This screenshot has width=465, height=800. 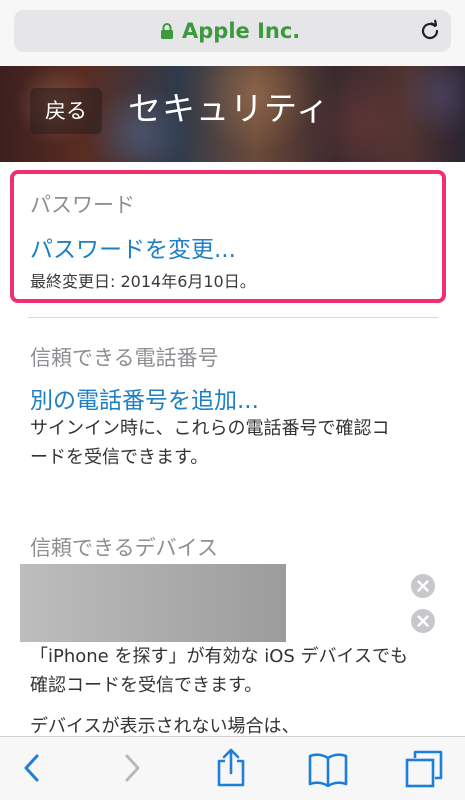 I want to click on trusted-phone-description-line: サインイン時に、これらの電話番号で確認コ, so click(x=210, y=428).